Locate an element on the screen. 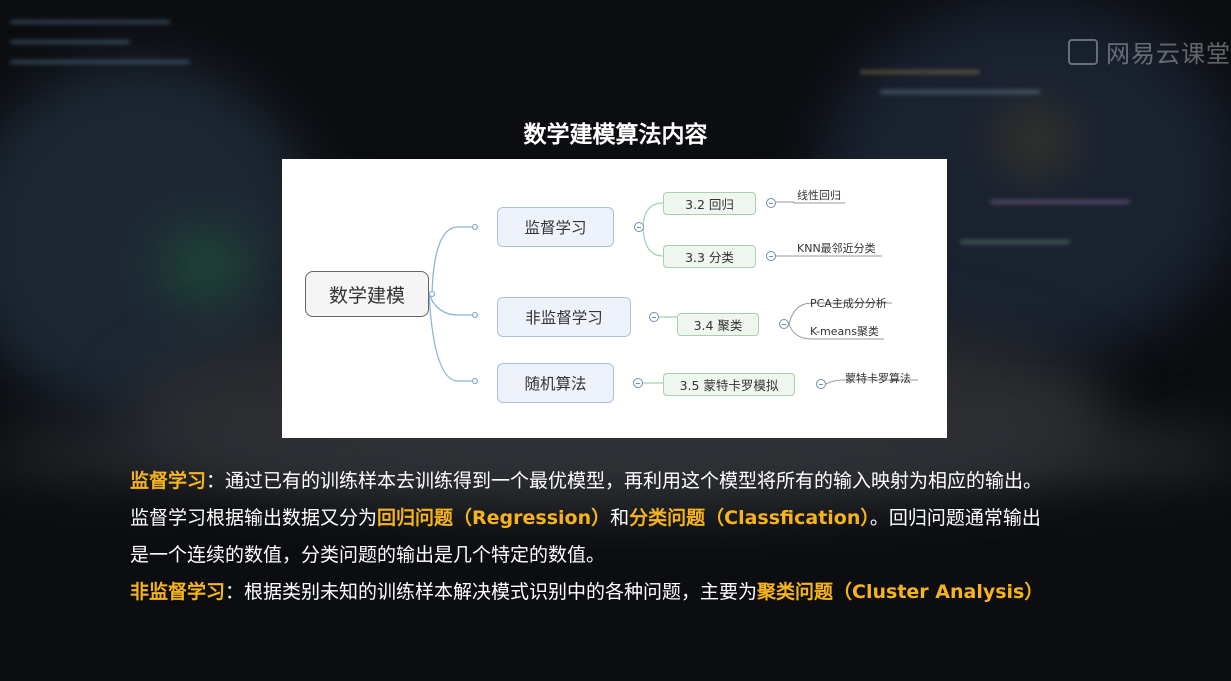 The width and height of the screenshot is (1231, 681). logo-icon is located at coordinates (1083, 52).